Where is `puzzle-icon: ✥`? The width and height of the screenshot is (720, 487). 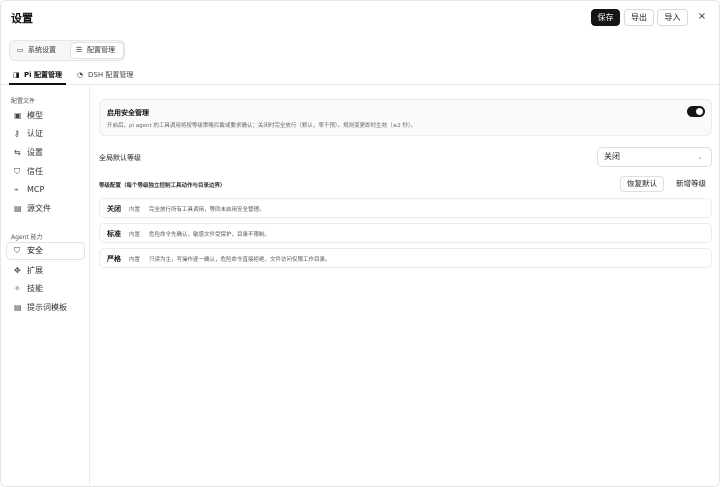
puzzle-icon: ✥ is located at coordinates (17, 270).